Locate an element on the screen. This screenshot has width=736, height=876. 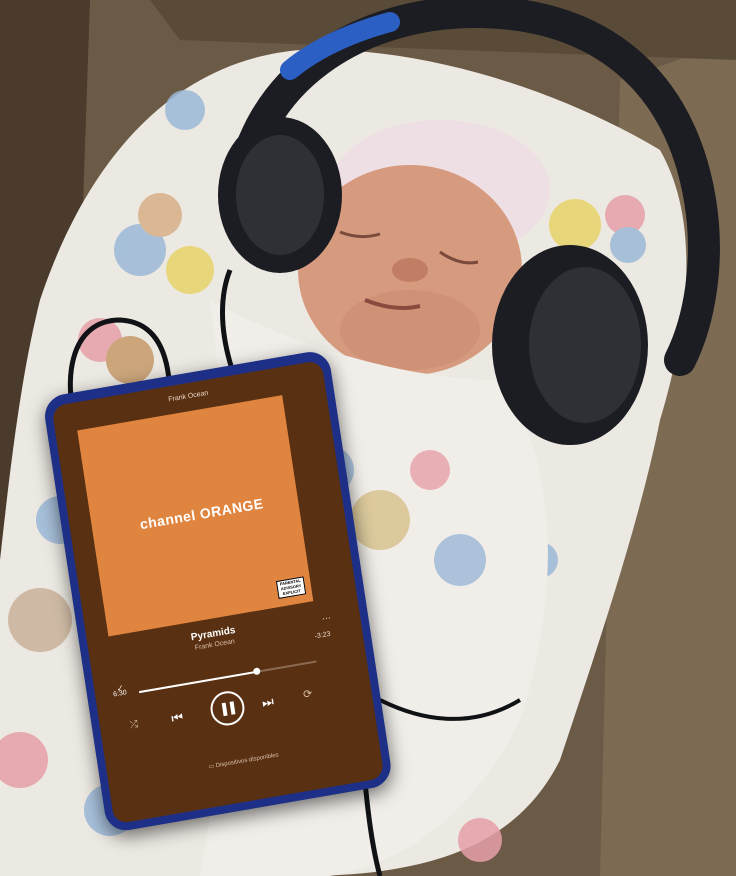
next-icon: ⏭ is located at coordinates (268, 702).